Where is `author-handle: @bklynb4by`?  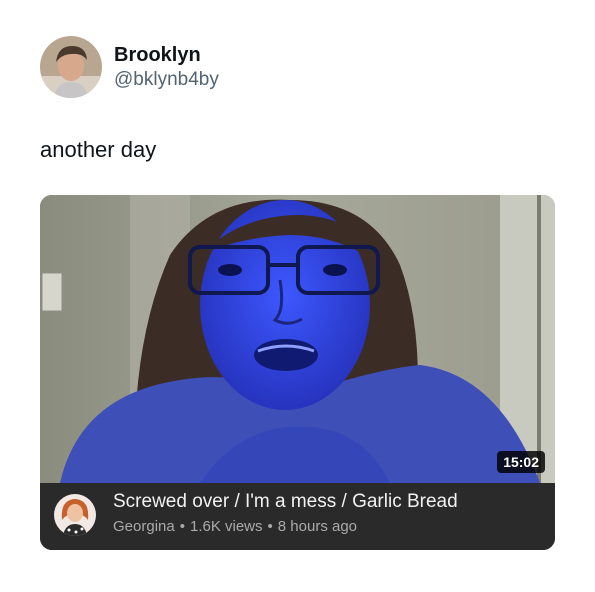 author-handle: @bklynb4by is located at coordinates (166, 80).